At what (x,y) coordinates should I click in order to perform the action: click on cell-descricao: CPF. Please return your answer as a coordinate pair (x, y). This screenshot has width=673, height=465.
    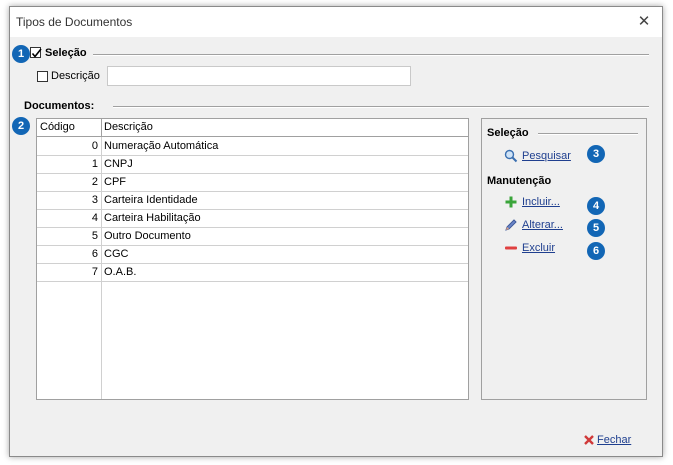
    Looking at the image, I should click on (115, 182).